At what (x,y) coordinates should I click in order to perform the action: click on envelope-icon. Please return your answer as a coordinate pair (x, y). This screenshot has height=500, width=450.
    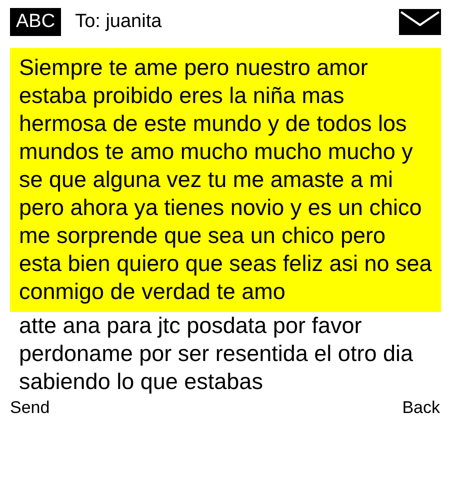
    Looking at the image, I should click on (420, 22).